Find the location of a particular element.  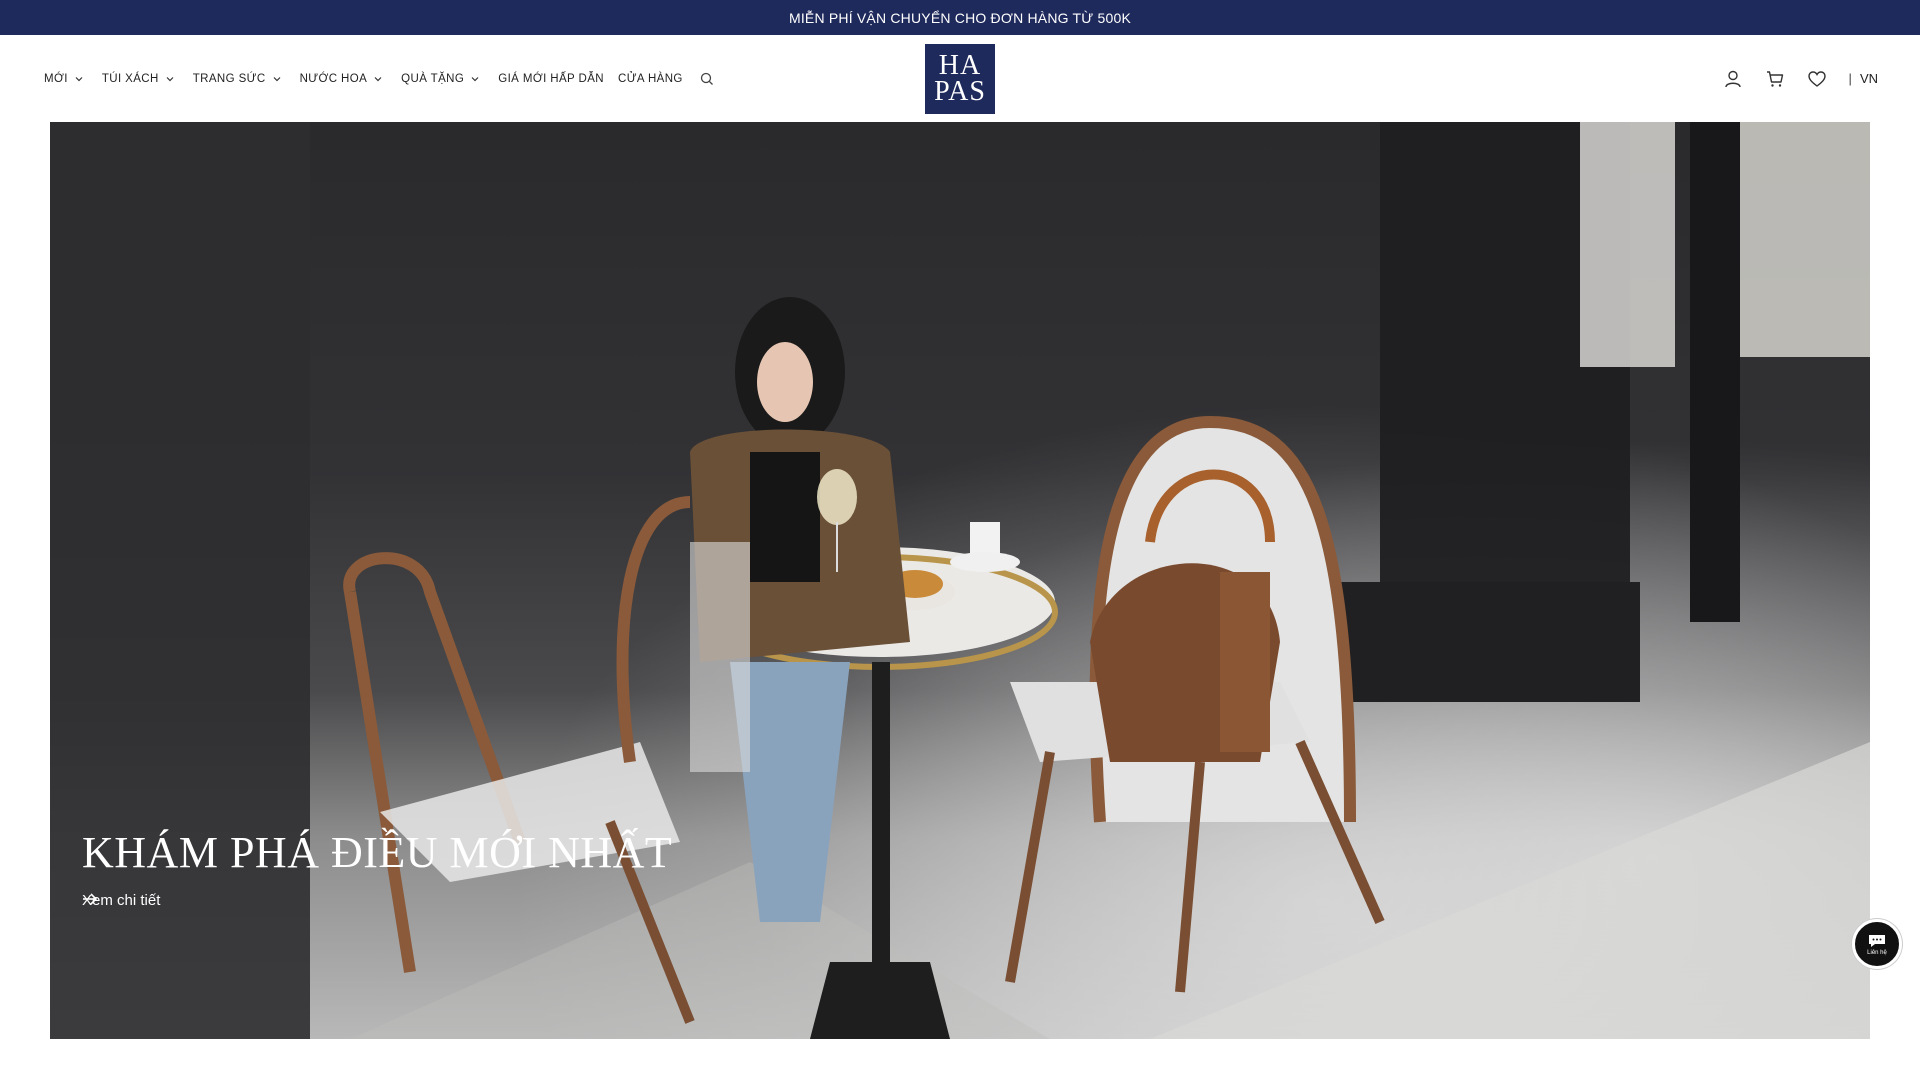

chat-contact-button: Liên hệ is located at coordinates (1877, 944).